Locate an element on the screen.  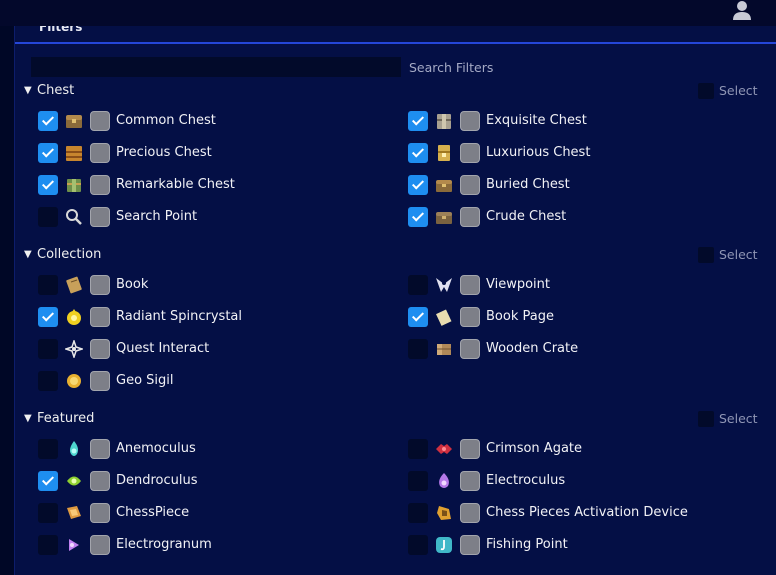
filter-item-buried-chest: Buried Chest is located at coordinates (578, 185).